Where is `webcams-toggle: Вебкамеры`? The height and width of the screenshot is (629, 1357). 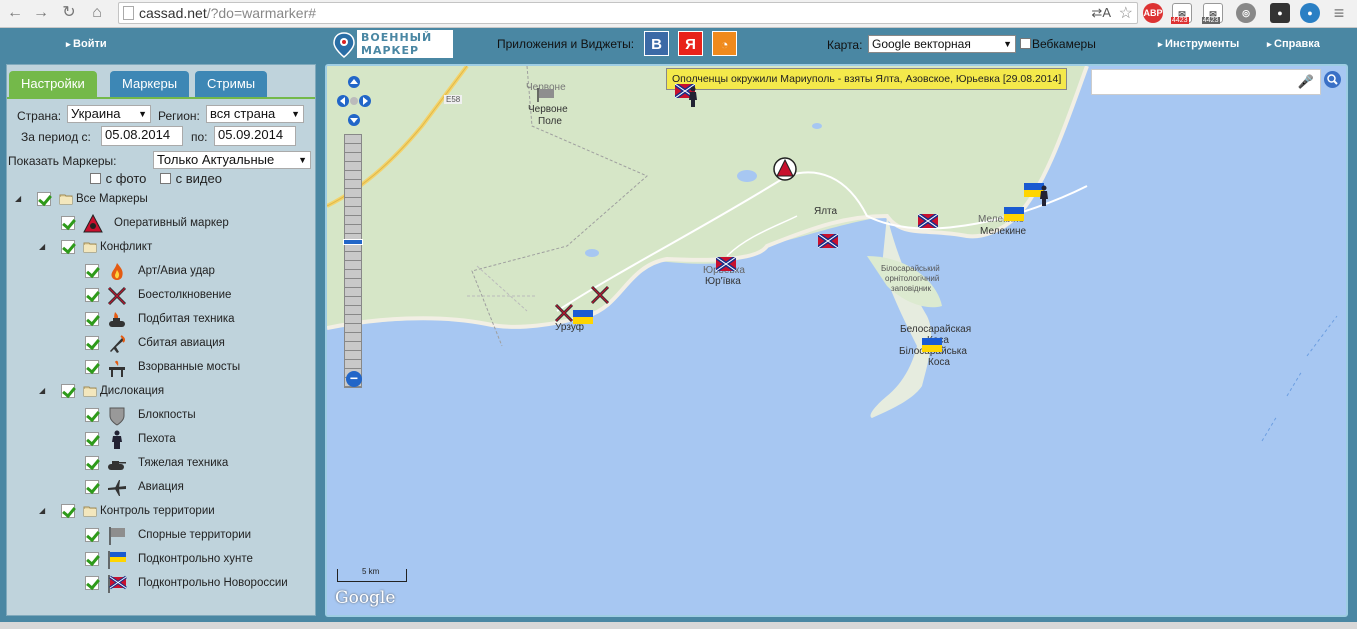 webcams-toggle: Вебкамеры is located at coordinates (1058, 44).